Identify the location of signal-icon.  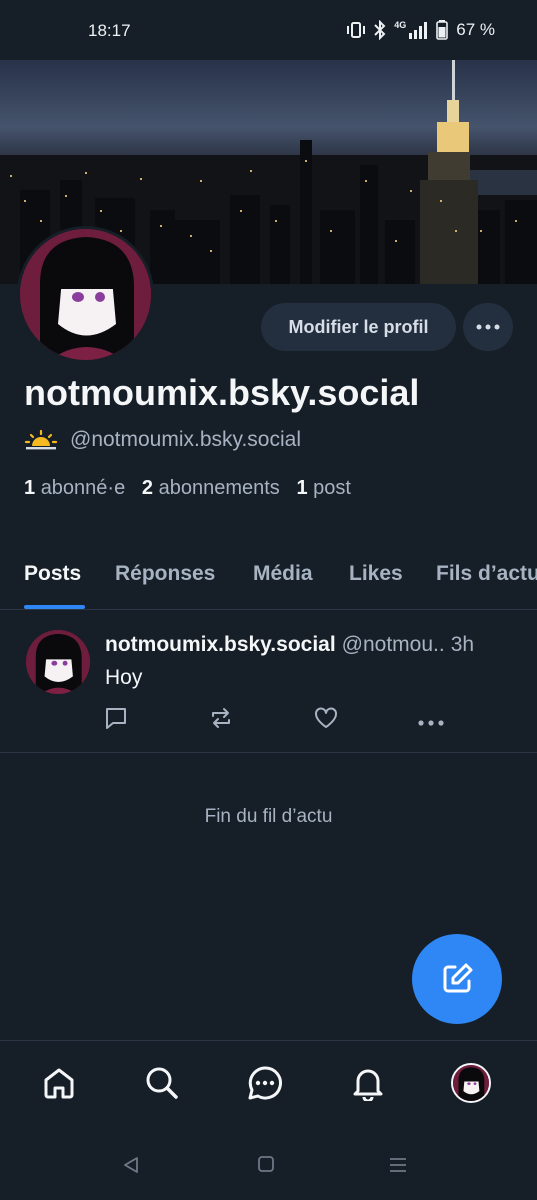
(418, 30).